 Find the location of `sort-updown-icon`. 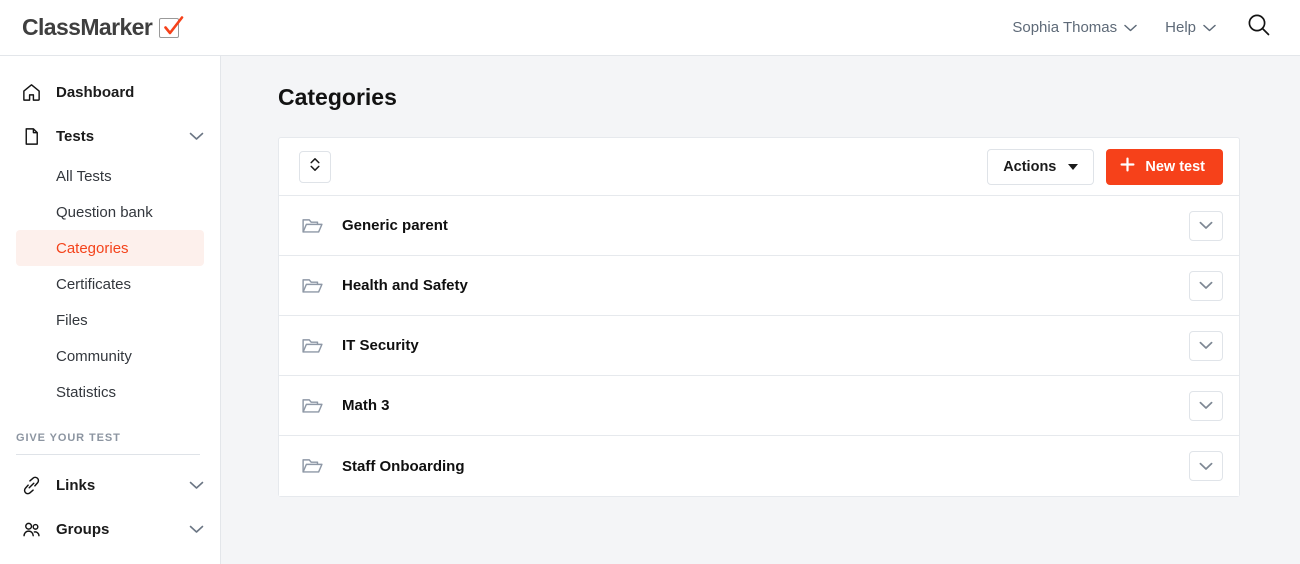

sort-updown-icon is located at coordinates (315, 167).